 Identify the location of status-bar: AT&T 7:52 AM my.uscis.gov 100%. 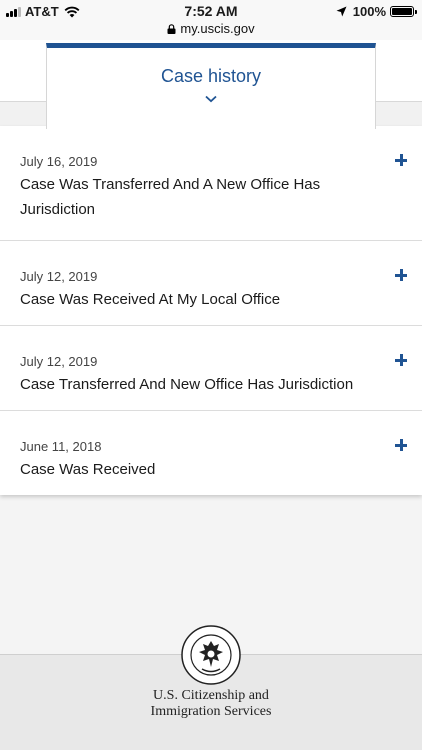
(211, 20).